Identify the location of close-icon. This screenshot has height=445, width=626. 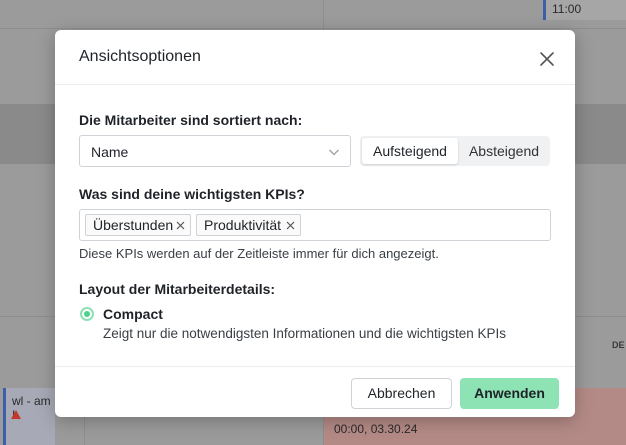
(547, 59).